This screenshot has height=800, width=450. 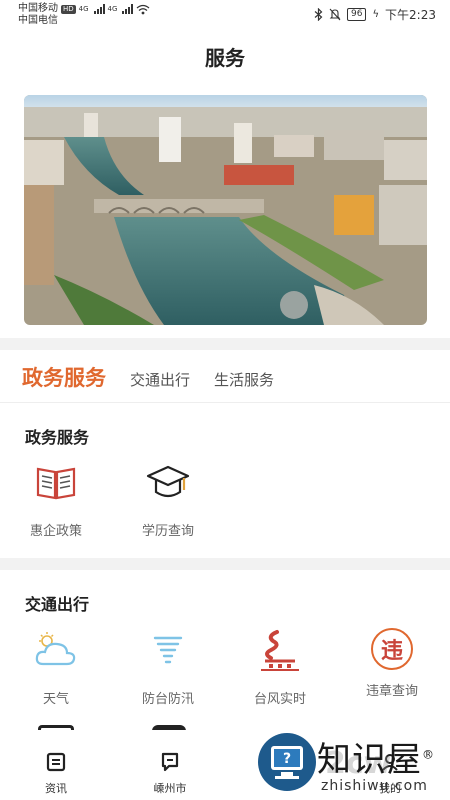 What do you see at coordinates (168, 650) in the screenshot?
I see `tornado-icon` at bounding box center [168, 650].